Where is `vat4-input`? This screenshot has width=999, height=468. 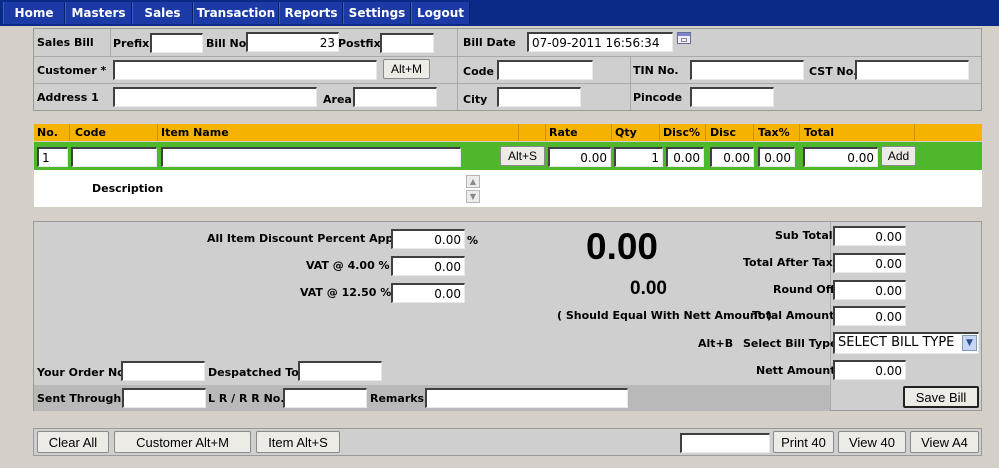 vat4-input is located at coordinates (428, 266).